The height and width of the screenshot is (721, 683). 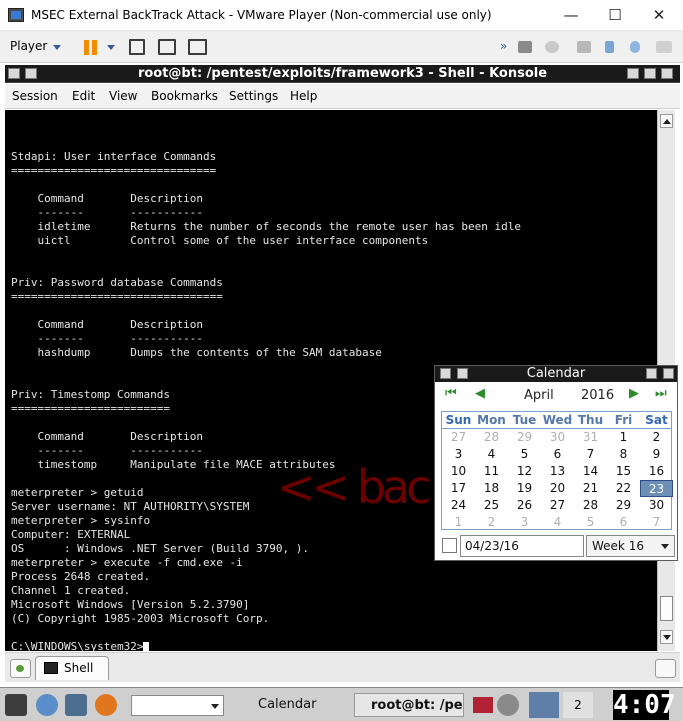 What do you see at coordinates (557, 488) in the screenshot?
I see `calendar-day: 20` at bounding box center [557, 488].